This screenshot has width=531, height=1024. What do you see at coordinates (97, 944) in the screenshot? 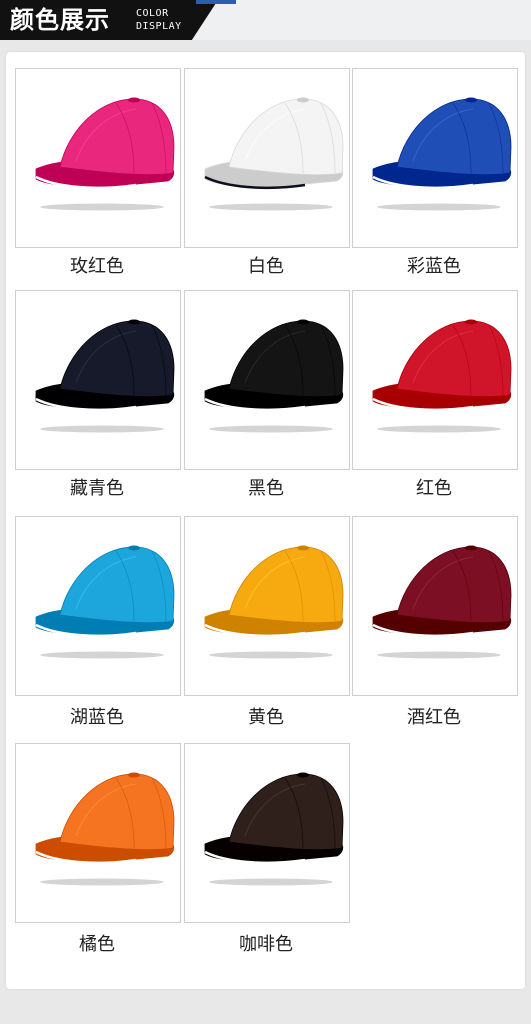
I see `color-label: 橘色` at bounding box center [97, 944].